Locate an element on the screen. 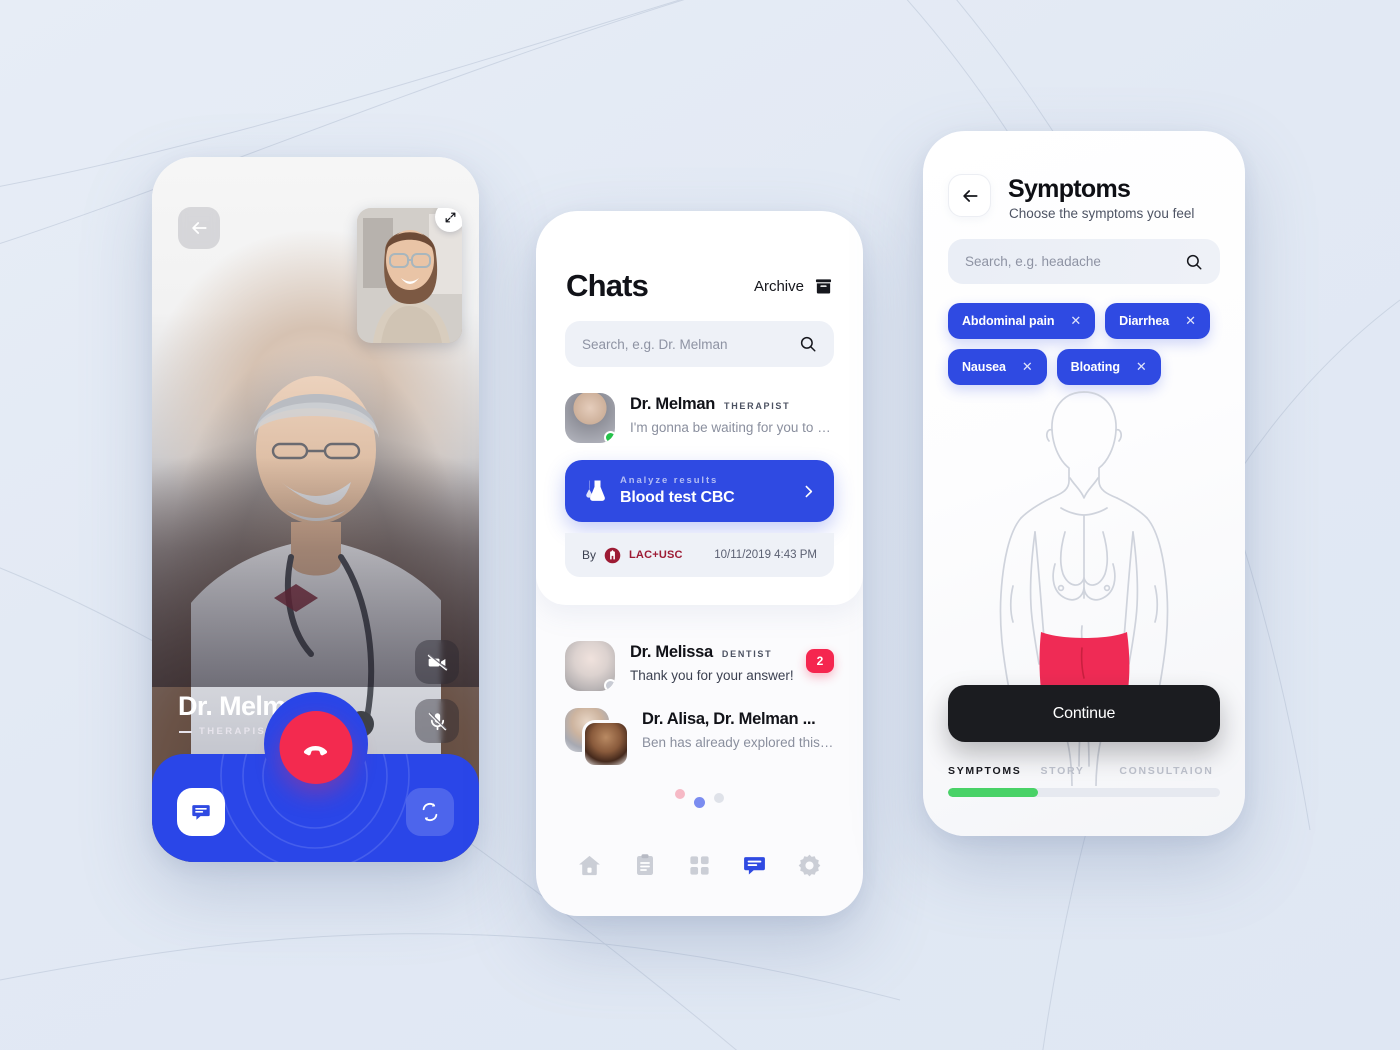  page-subtitle: Choose the symptoms you feel is located at coordinates (1102, 213).